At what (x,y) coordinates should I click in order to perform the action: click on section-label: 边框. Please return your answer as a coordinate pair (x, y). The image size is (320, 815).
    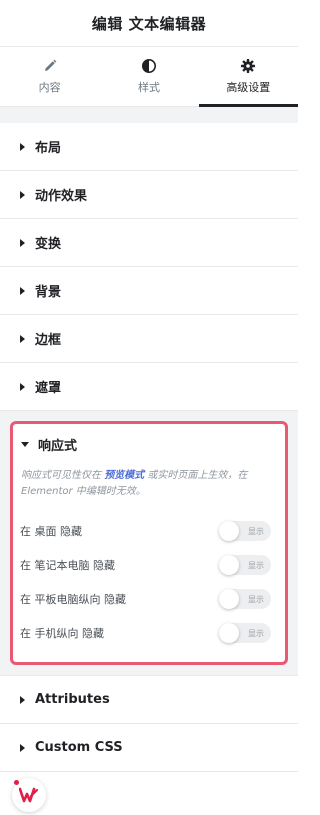
    Looking at the image, I should click on (48, 340).